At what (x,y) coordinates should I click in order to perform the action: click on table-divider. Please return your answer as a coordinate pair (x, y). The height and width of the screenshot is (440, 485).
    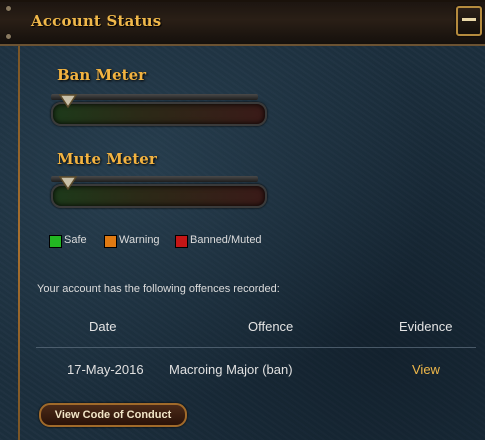
    Looking at the image, I should click on (256, 347).